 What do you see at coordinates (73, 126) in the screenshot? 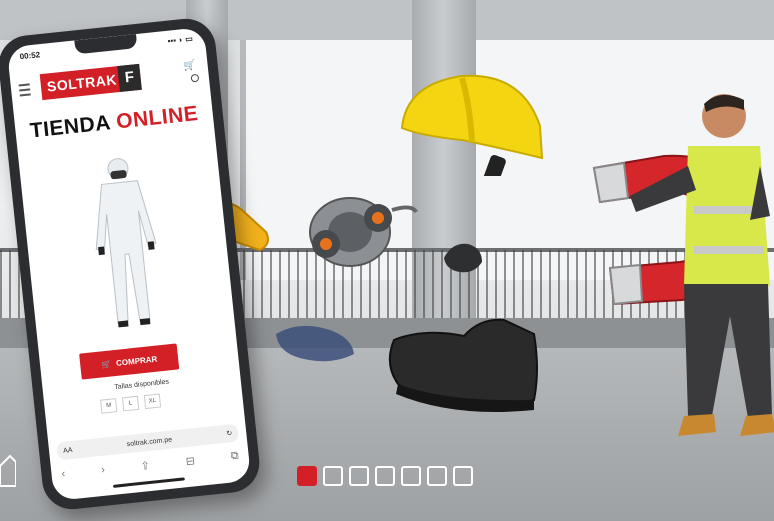
I see `headline-part1: TIENDA` at bounding box center [73, 126].